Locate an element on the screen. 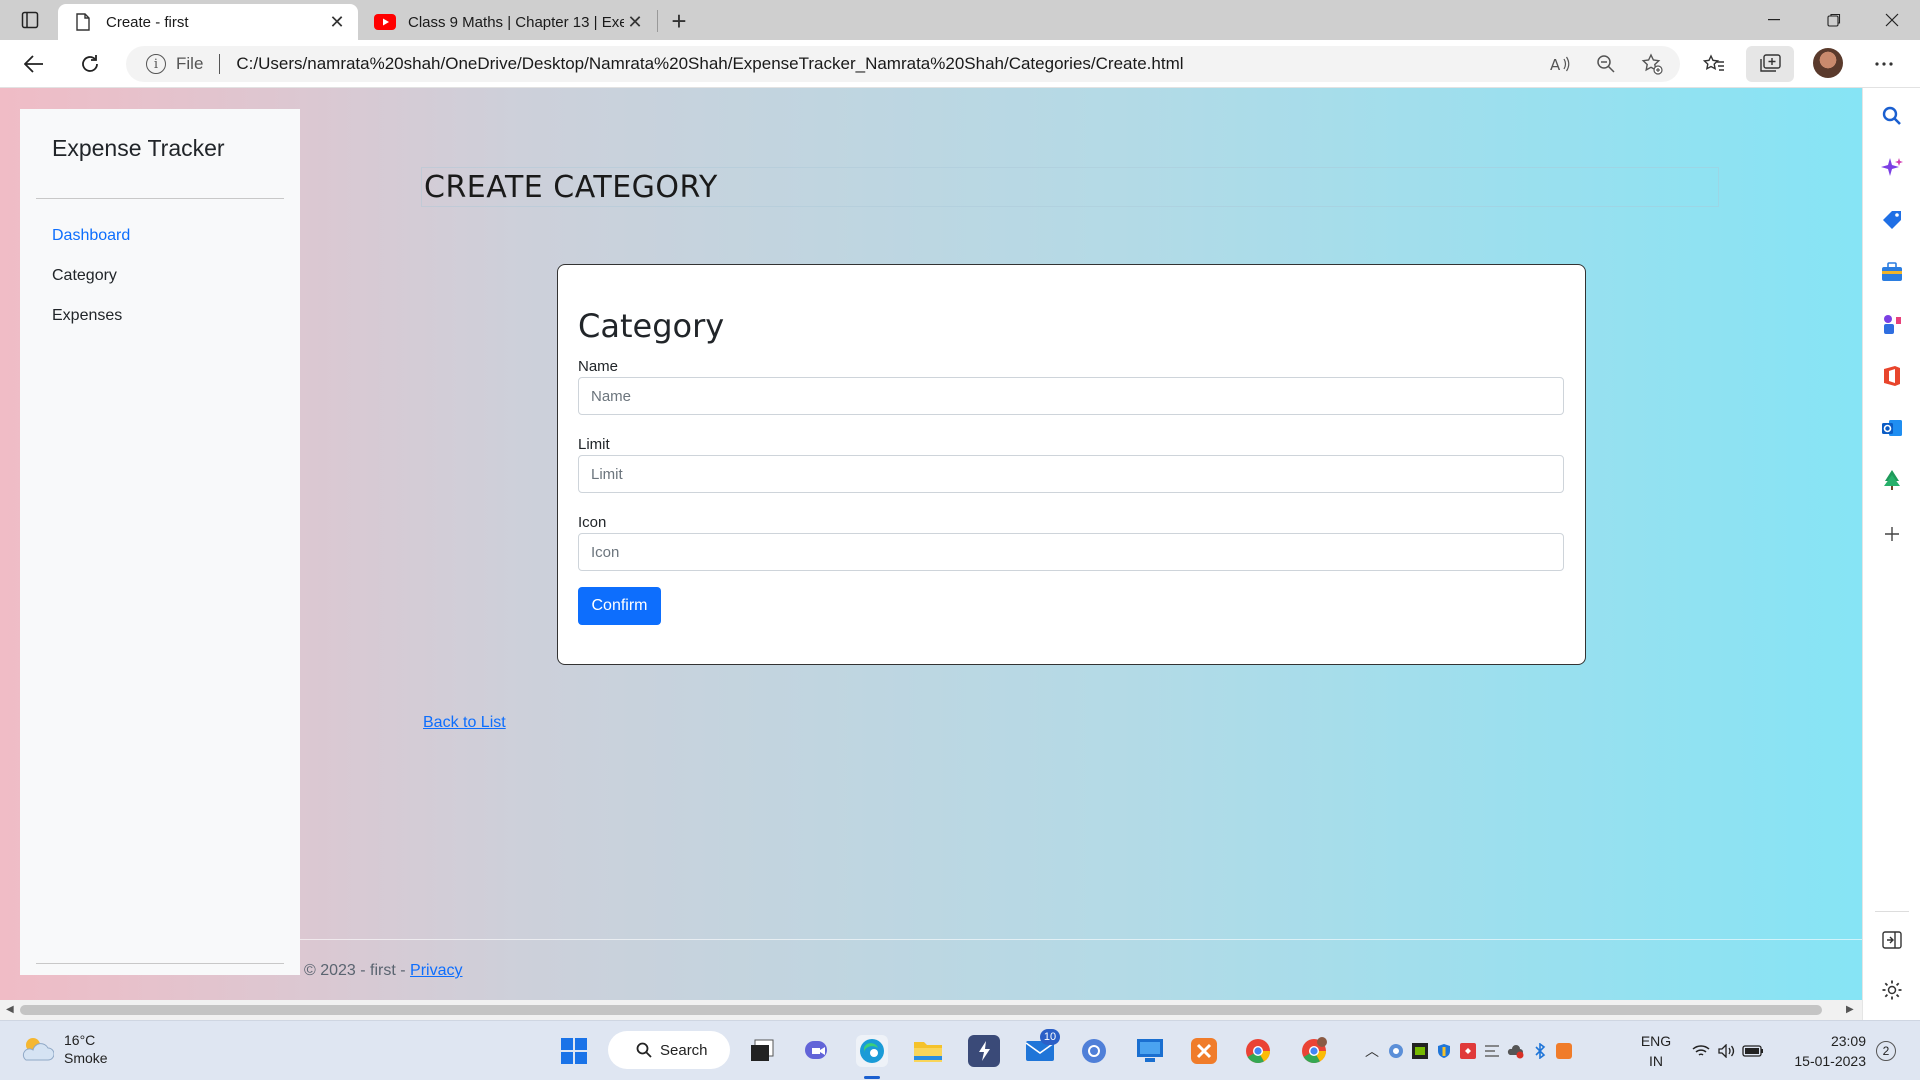  chevron-up-icon: ︿ is located at coordinates (1372, 1051).